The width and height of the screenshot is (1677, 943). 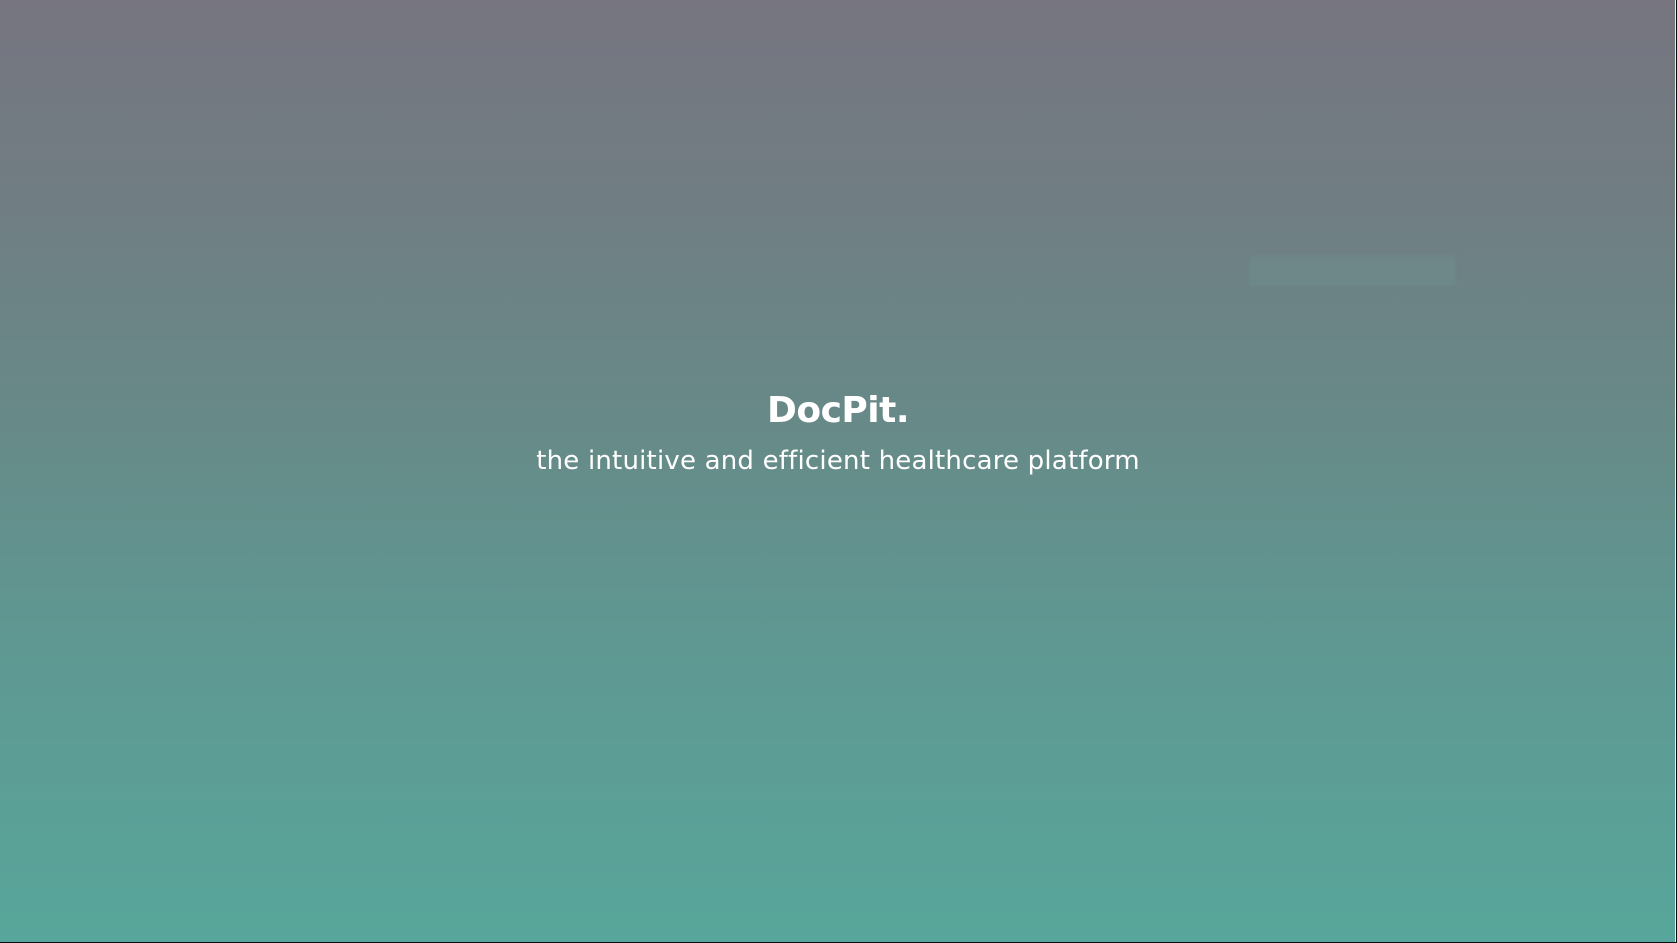 I want to click on brand-title: DocPit., so click(x=838, y=410).